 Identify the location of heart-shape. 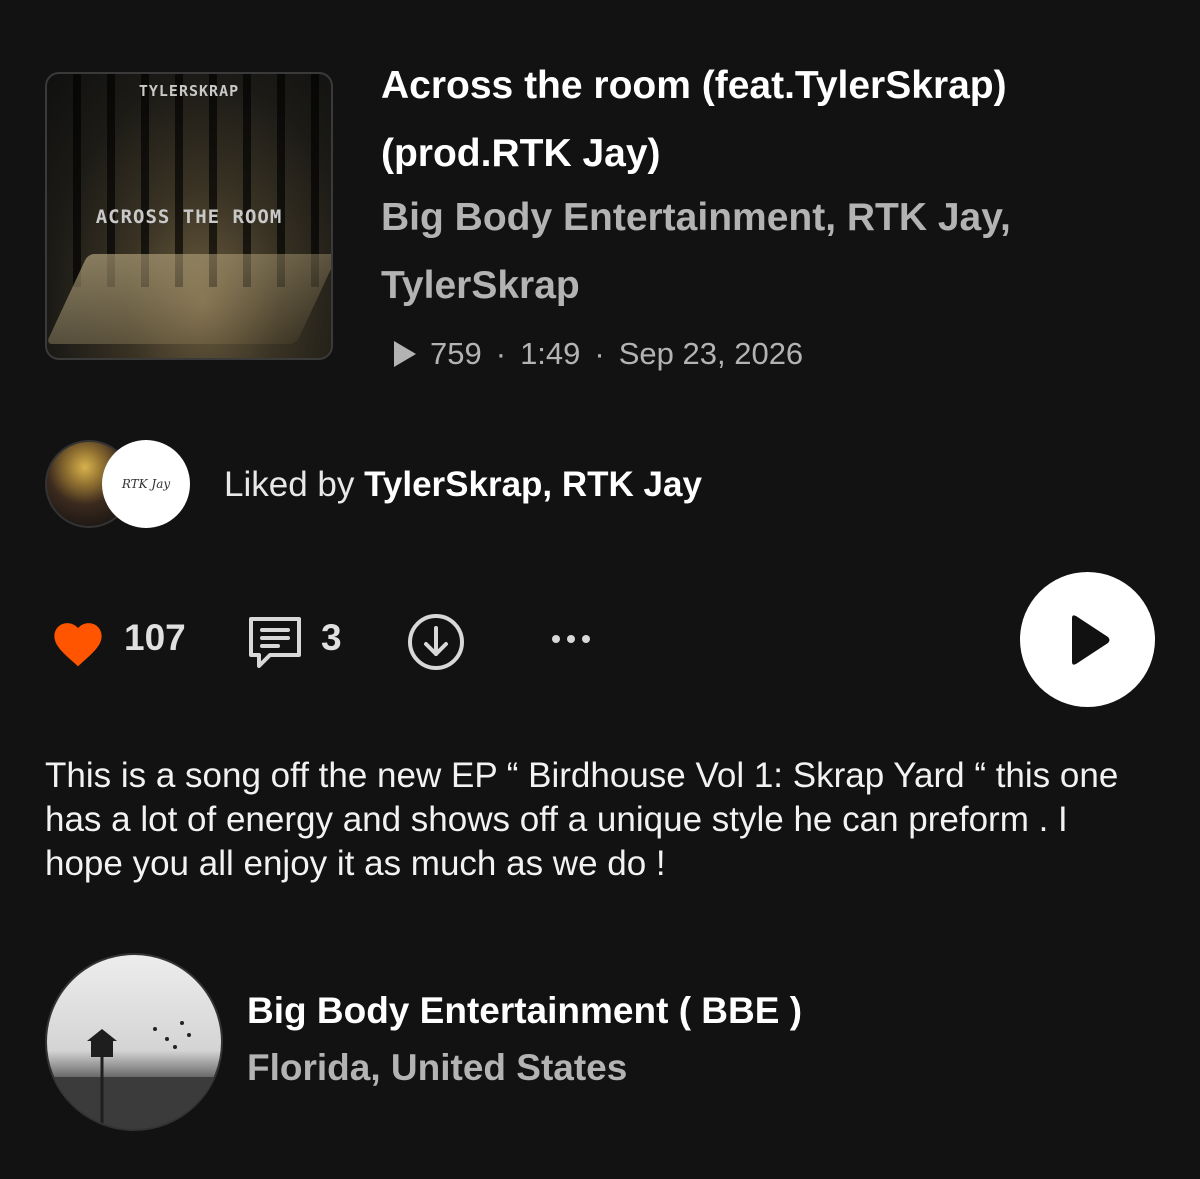
(78, 645).